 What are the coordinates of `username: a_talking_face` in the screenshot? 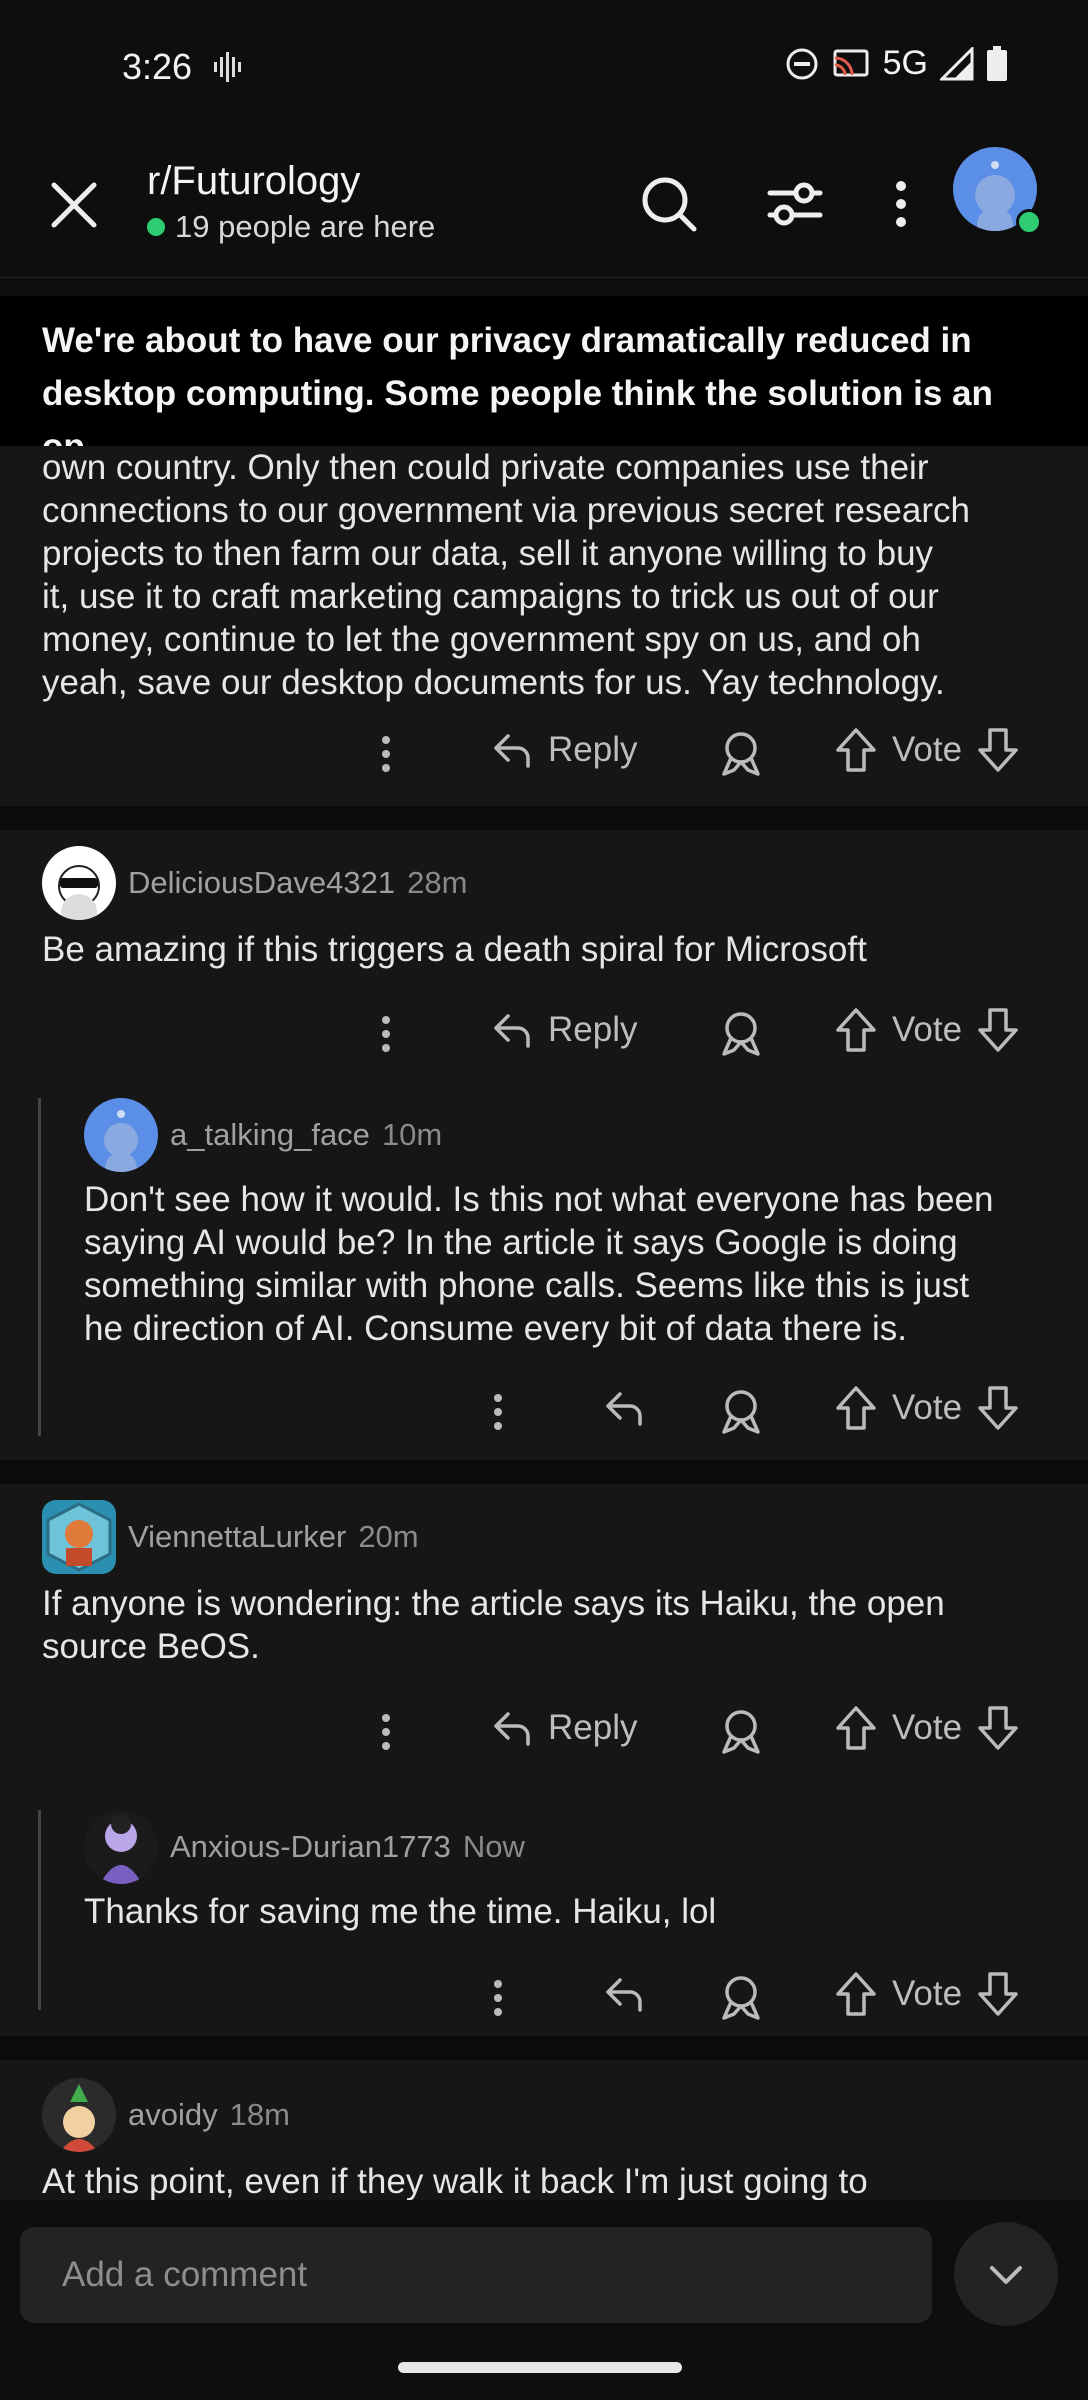 It's located at (270, 1134).